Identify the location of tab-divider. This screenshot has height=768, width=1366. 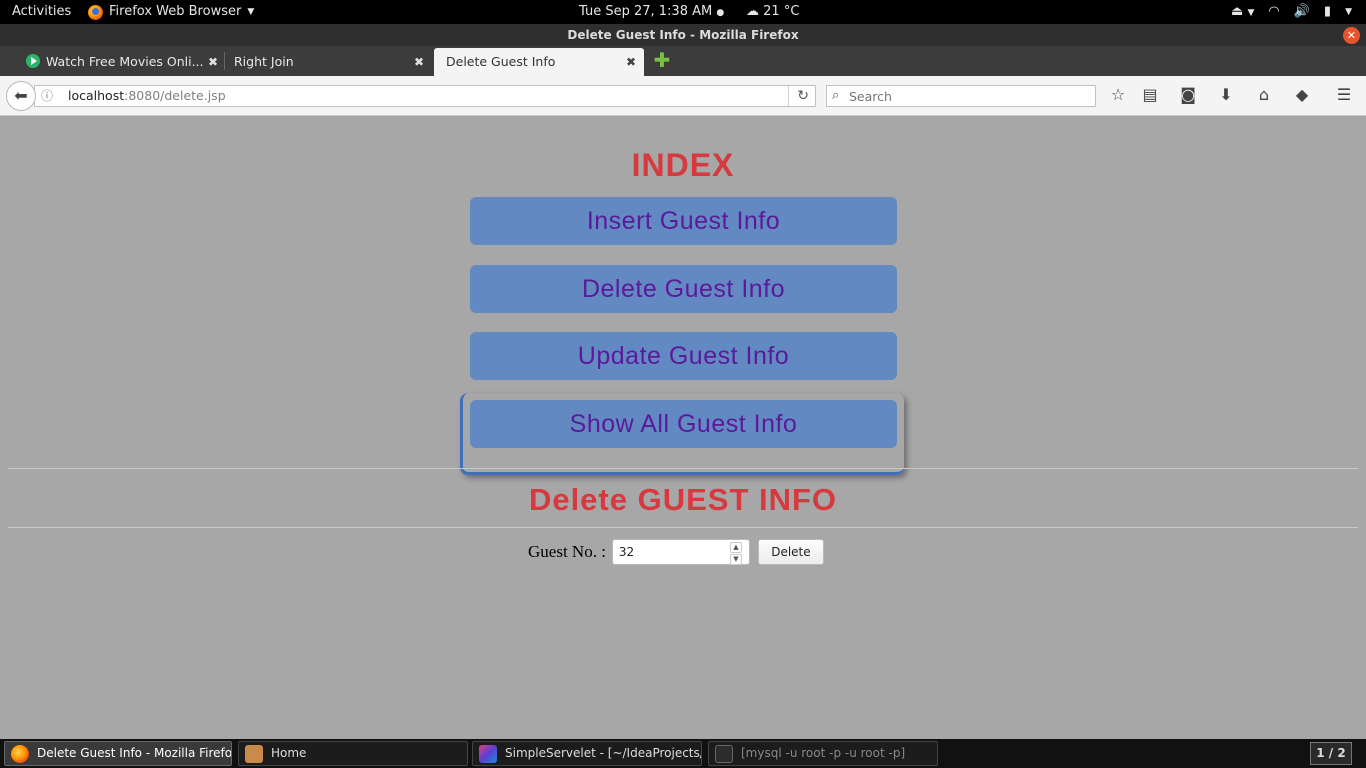
(224, 61).